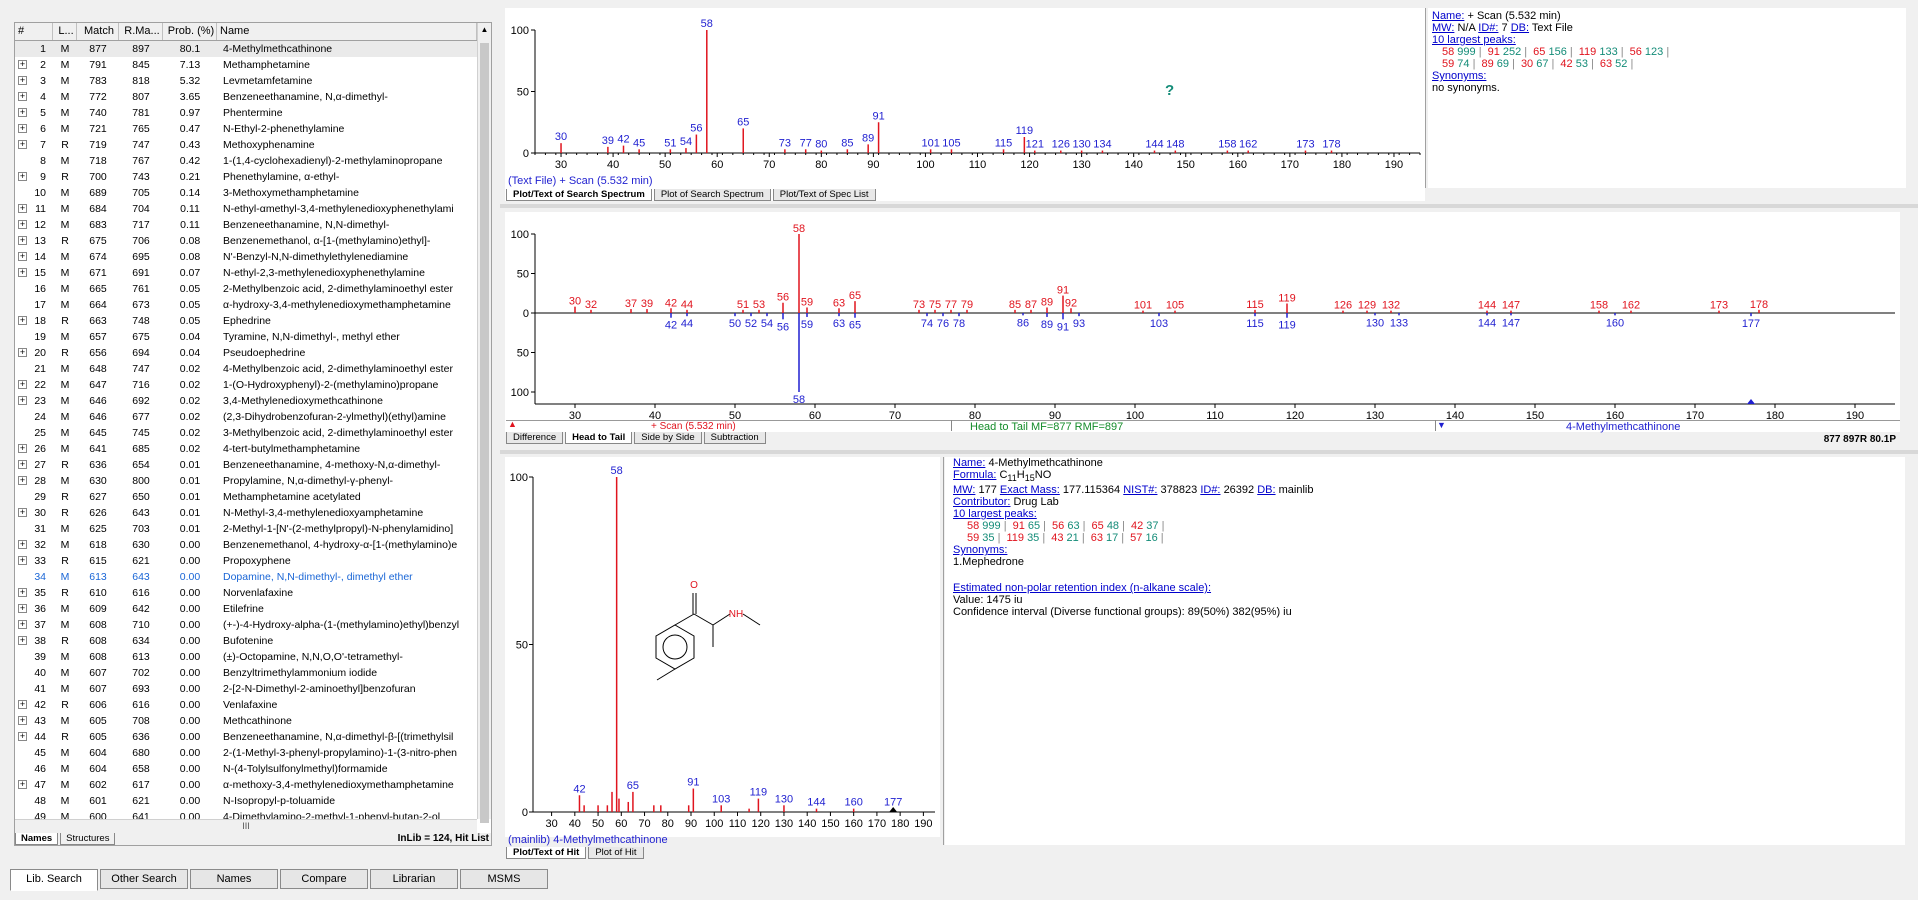  Describe the element at coordinates (246, 321) in the screenshot. I see `hit-row: +18 R 663 748 0.05 Ephedrine` at that location.